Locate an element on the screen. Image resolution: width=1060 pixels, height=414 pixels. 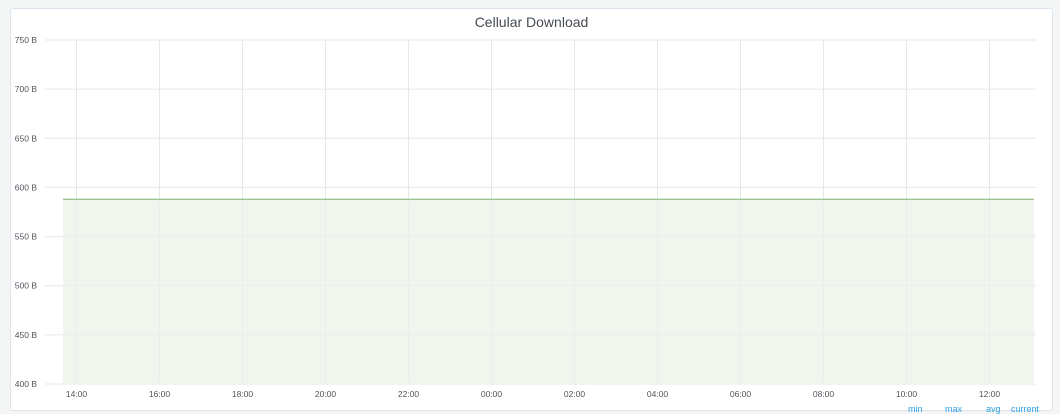
x-tick-label: 08:00 is located at coordinates (824, 394).